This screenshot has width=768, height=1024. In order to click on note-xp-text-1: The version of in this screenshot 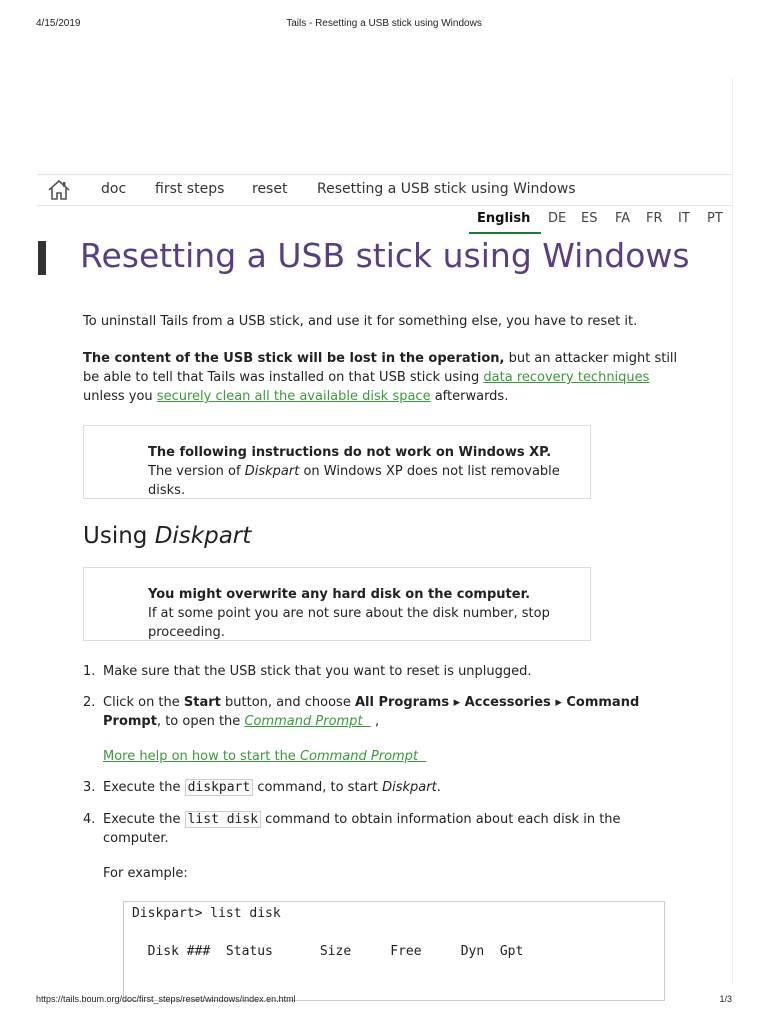, I will do `click(196, 471)`.